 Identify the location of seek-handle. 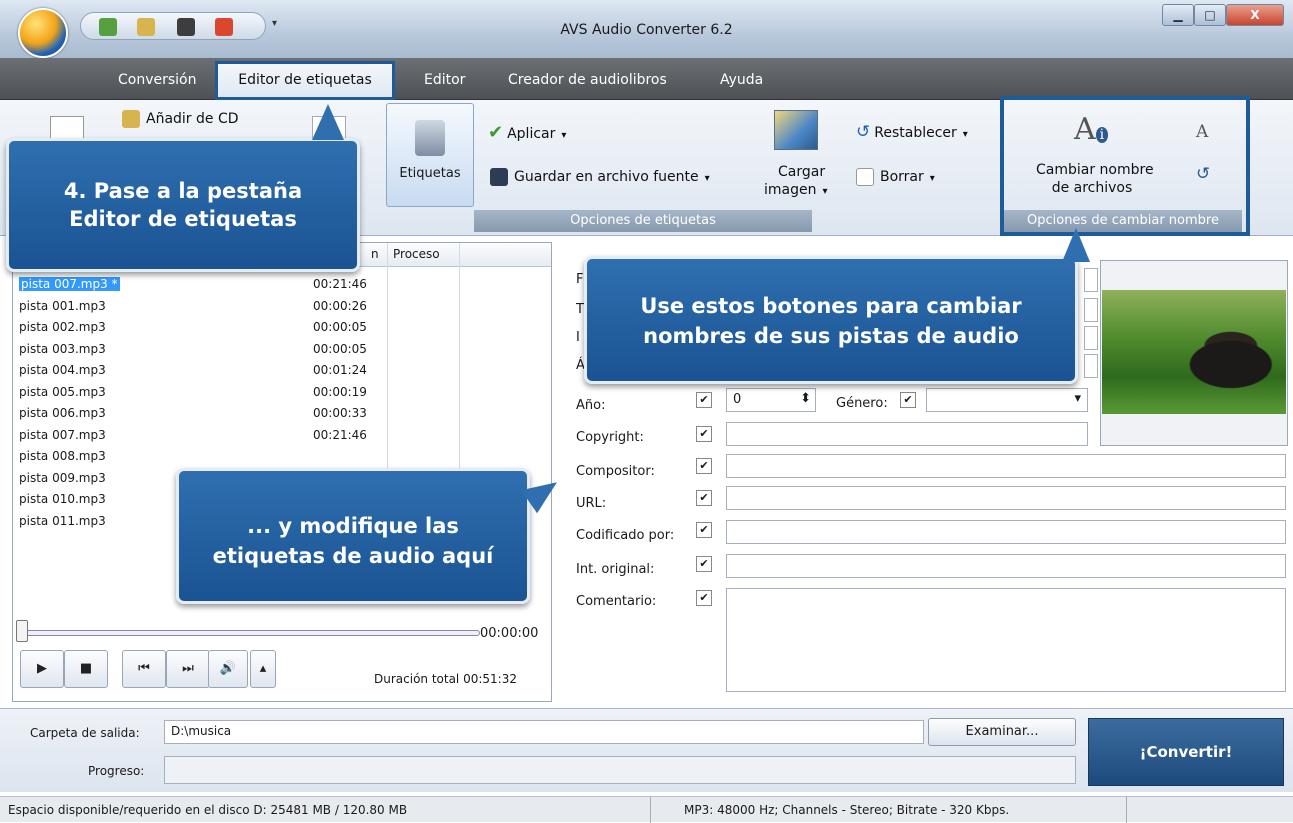
(22, 631).